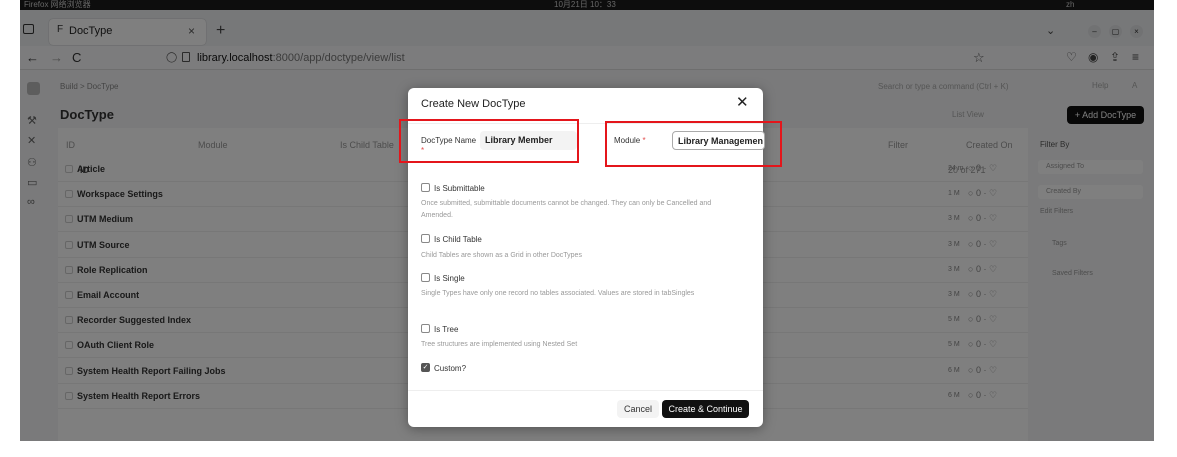  Describe the element at coordinates (450, 368) in the screenshot. I see `custom-label: Custom?` at that location.